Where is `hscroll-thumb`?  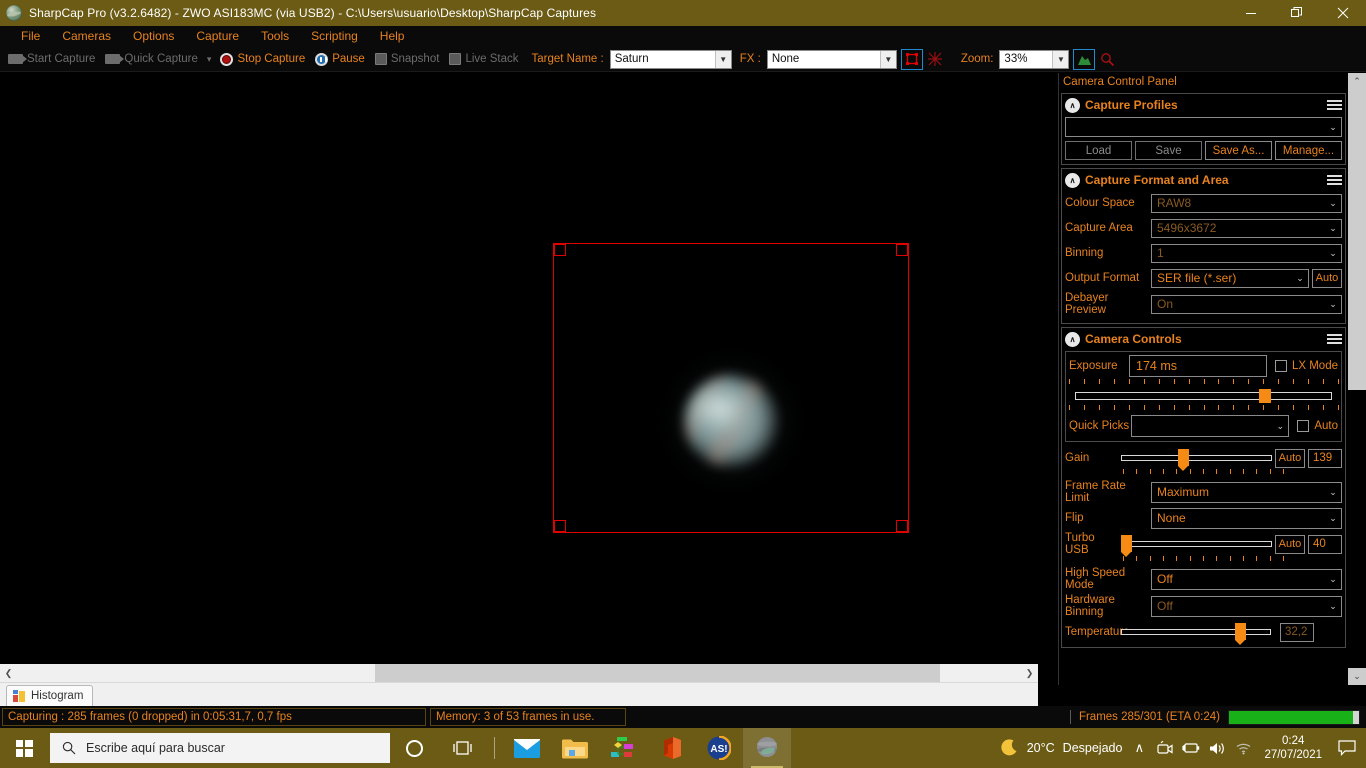 hscroll-thumb is located at coordinates (657, 673).